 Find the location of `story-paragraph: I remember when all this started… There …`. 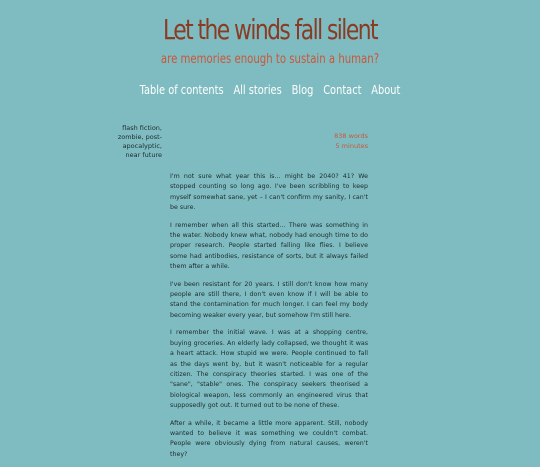

story-paragraph: I remember when all this started… There … is located at coordinates (269, 246).